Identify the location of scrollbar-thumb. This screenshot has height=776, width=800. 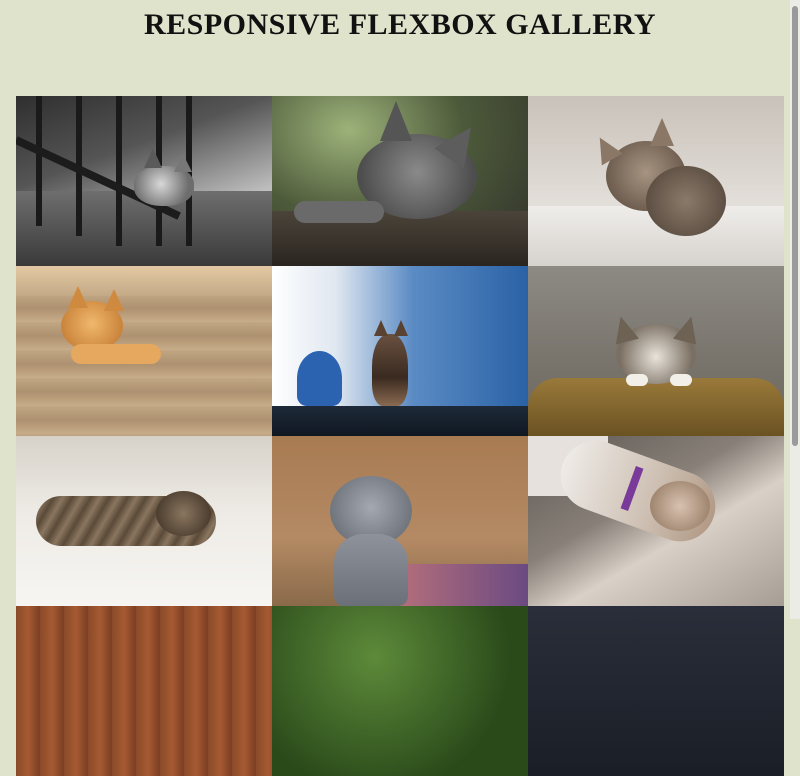
(795, 226).